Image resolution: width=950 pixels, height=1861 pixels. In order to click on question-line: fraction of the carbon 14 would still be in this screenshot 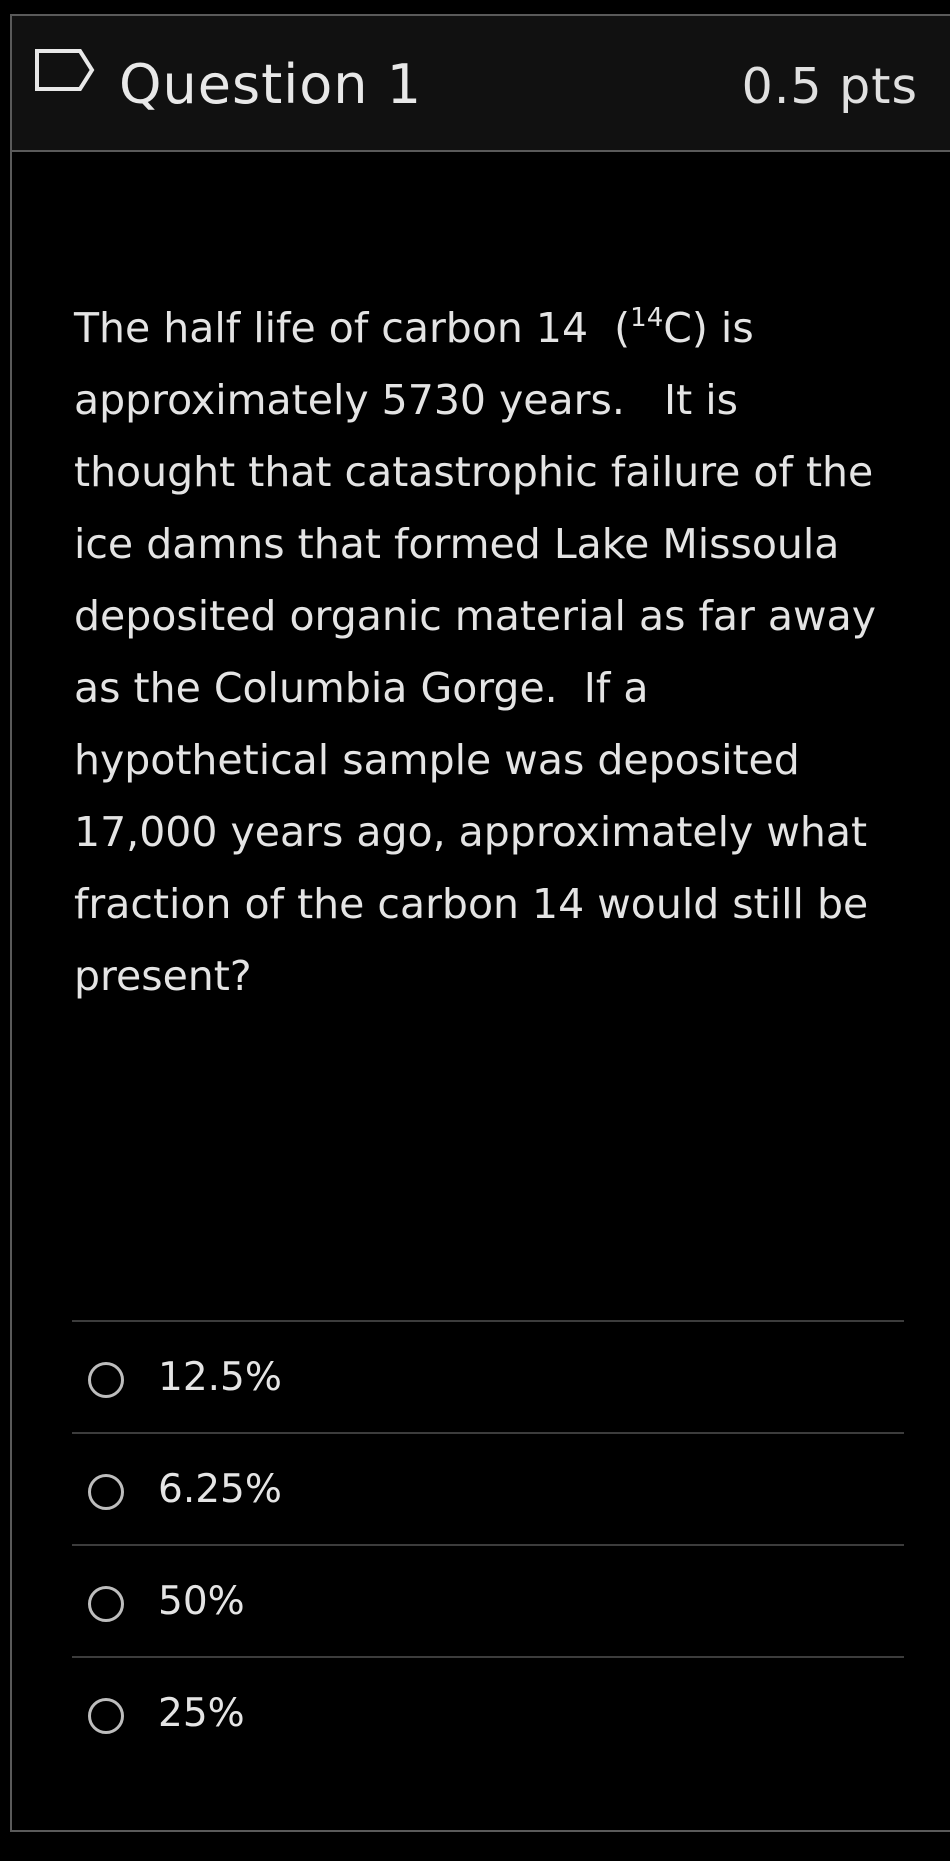, I will do `click(471, 904)`.